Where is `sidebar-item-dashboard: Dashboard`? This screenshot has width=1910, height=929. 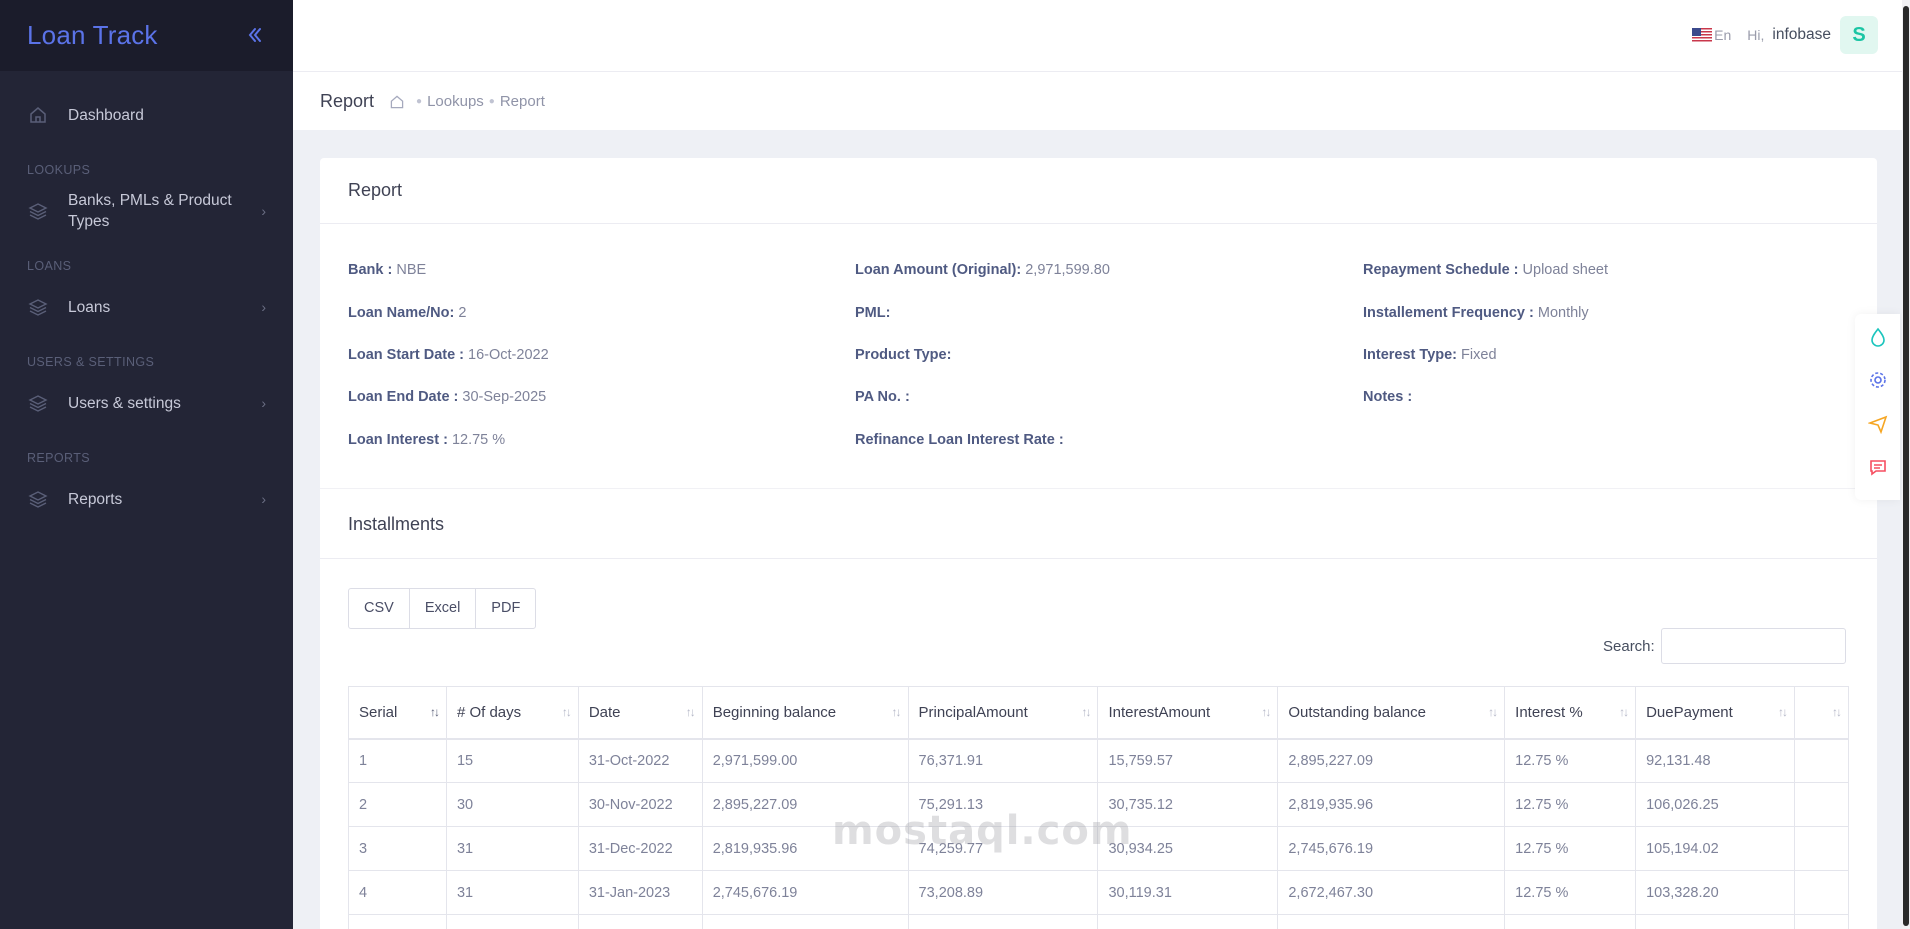
sidebar-item-dashboard: Dashboard is located at coordinates (146, 115).